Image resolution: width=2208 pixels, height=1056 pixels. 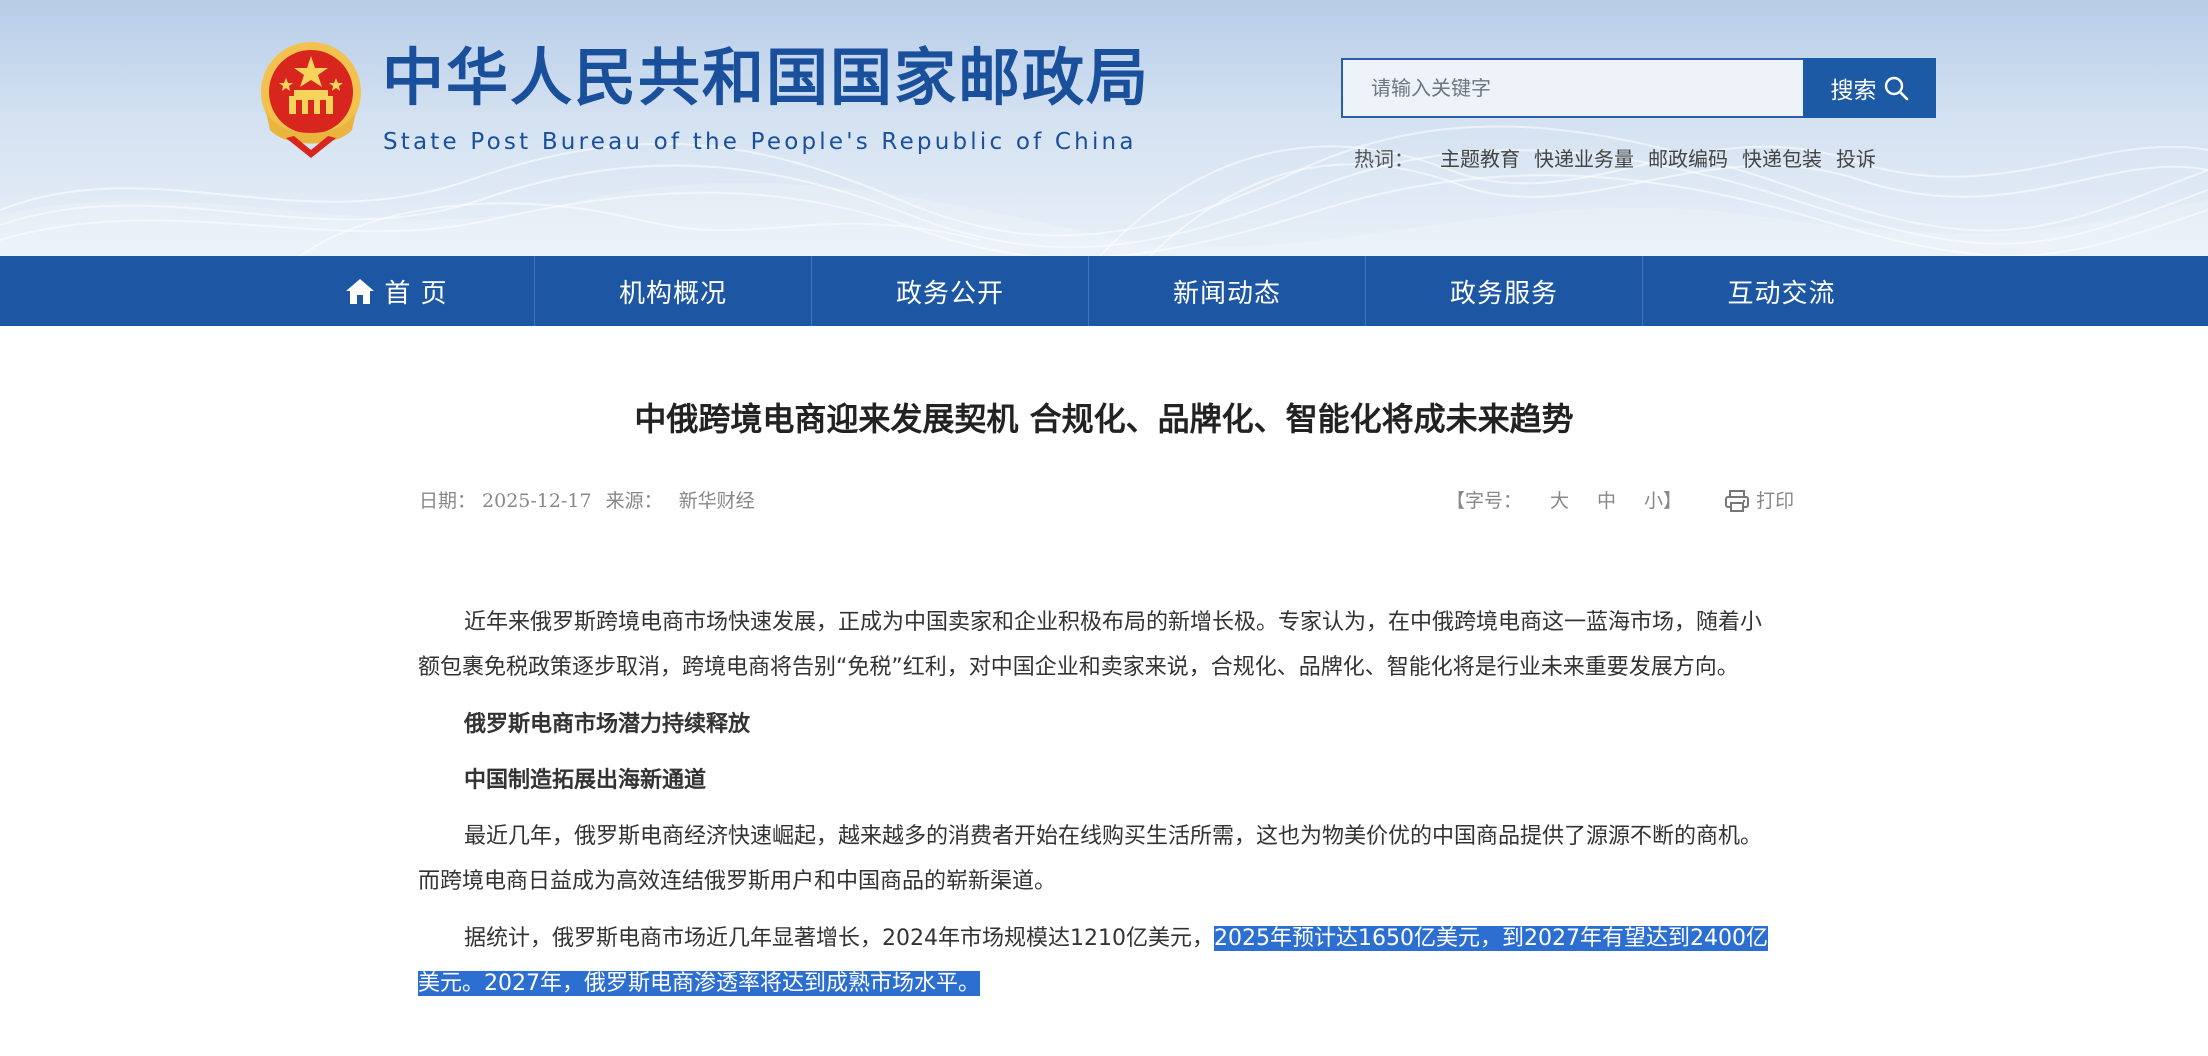 What do you see at coordinates (448, 501) in the screenshot?
I see `date-label: 日期：` at bounding box center [448, 501].